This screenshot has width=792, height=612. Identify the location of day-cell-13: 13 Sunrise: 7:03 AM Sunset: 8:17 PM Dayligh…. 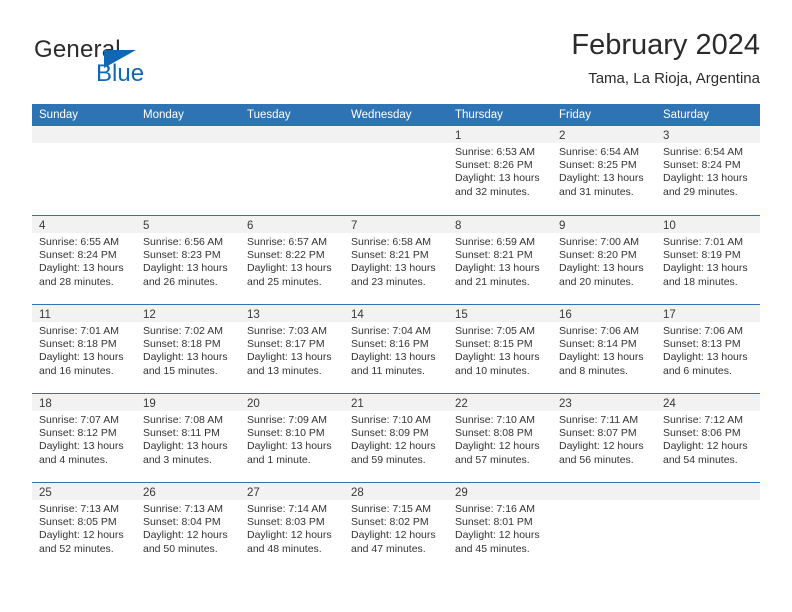
(292, 349).